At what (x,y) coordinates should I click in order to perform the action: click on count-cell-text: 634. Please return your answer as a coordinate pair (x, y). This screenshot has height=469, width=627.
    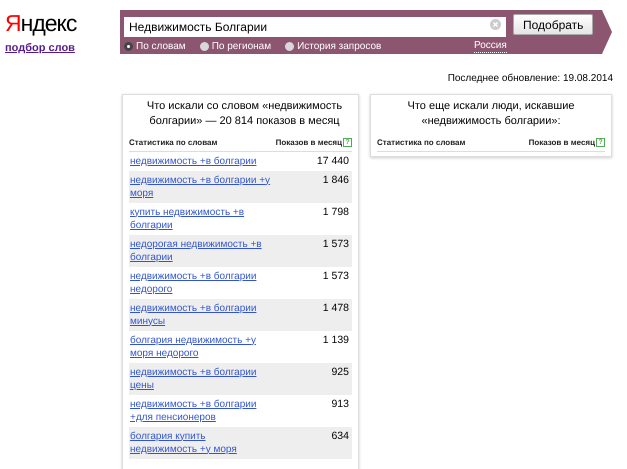
    Looking at the image, I should click on (340, 436).